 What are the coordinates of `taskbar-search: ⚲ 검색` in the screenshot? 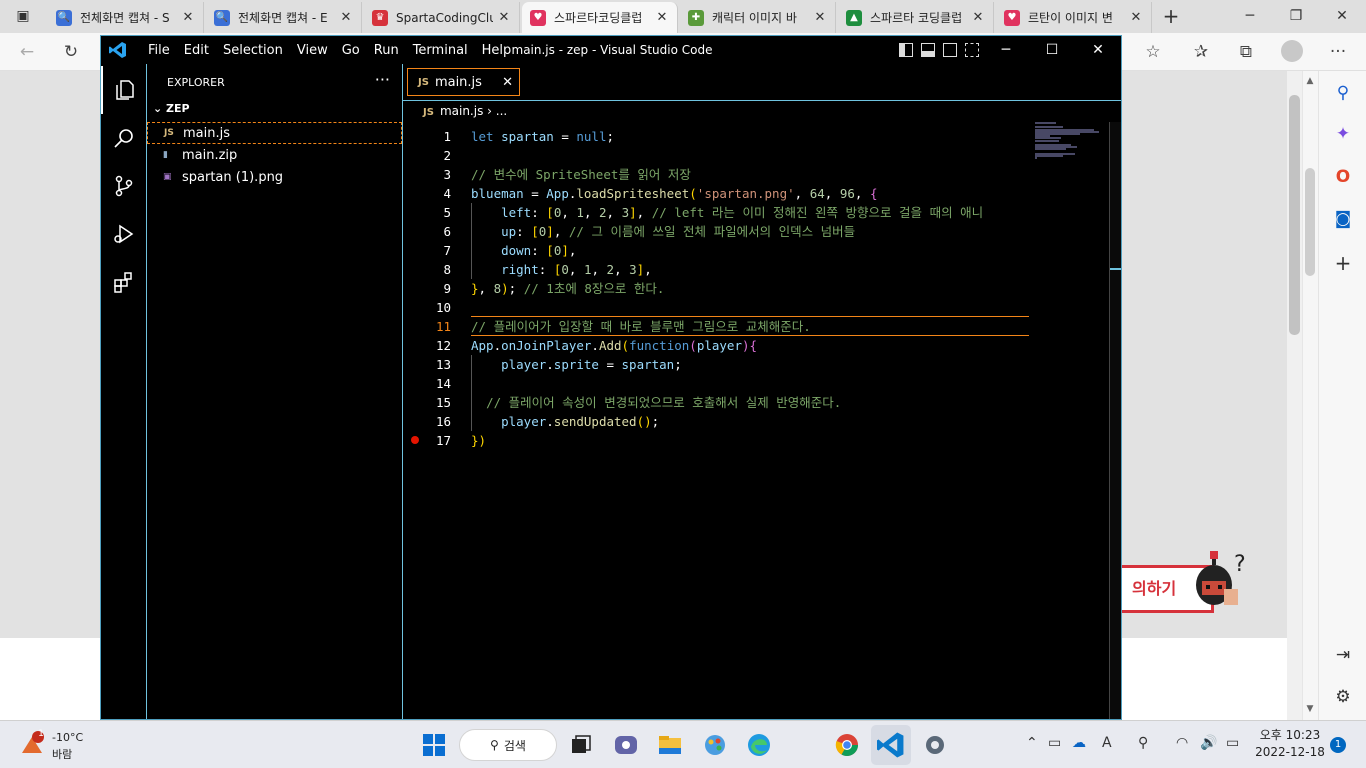 It's located at (508, 745).